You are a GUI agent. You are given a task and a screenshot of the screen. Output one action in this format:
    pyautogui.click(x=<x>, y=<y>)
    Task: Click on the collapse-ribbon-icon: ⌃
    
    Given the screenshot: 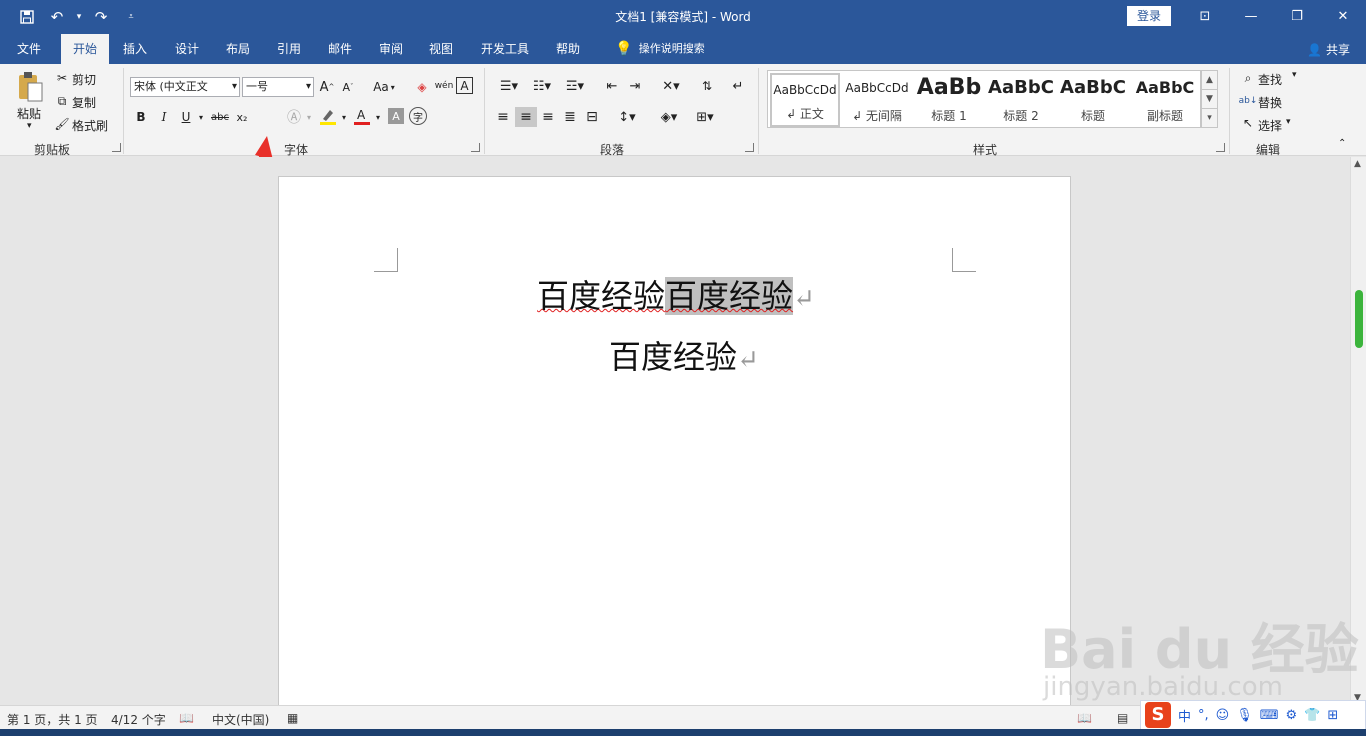 What is the action you would take?
    pyautogui.click(x=1342, y=143)
    